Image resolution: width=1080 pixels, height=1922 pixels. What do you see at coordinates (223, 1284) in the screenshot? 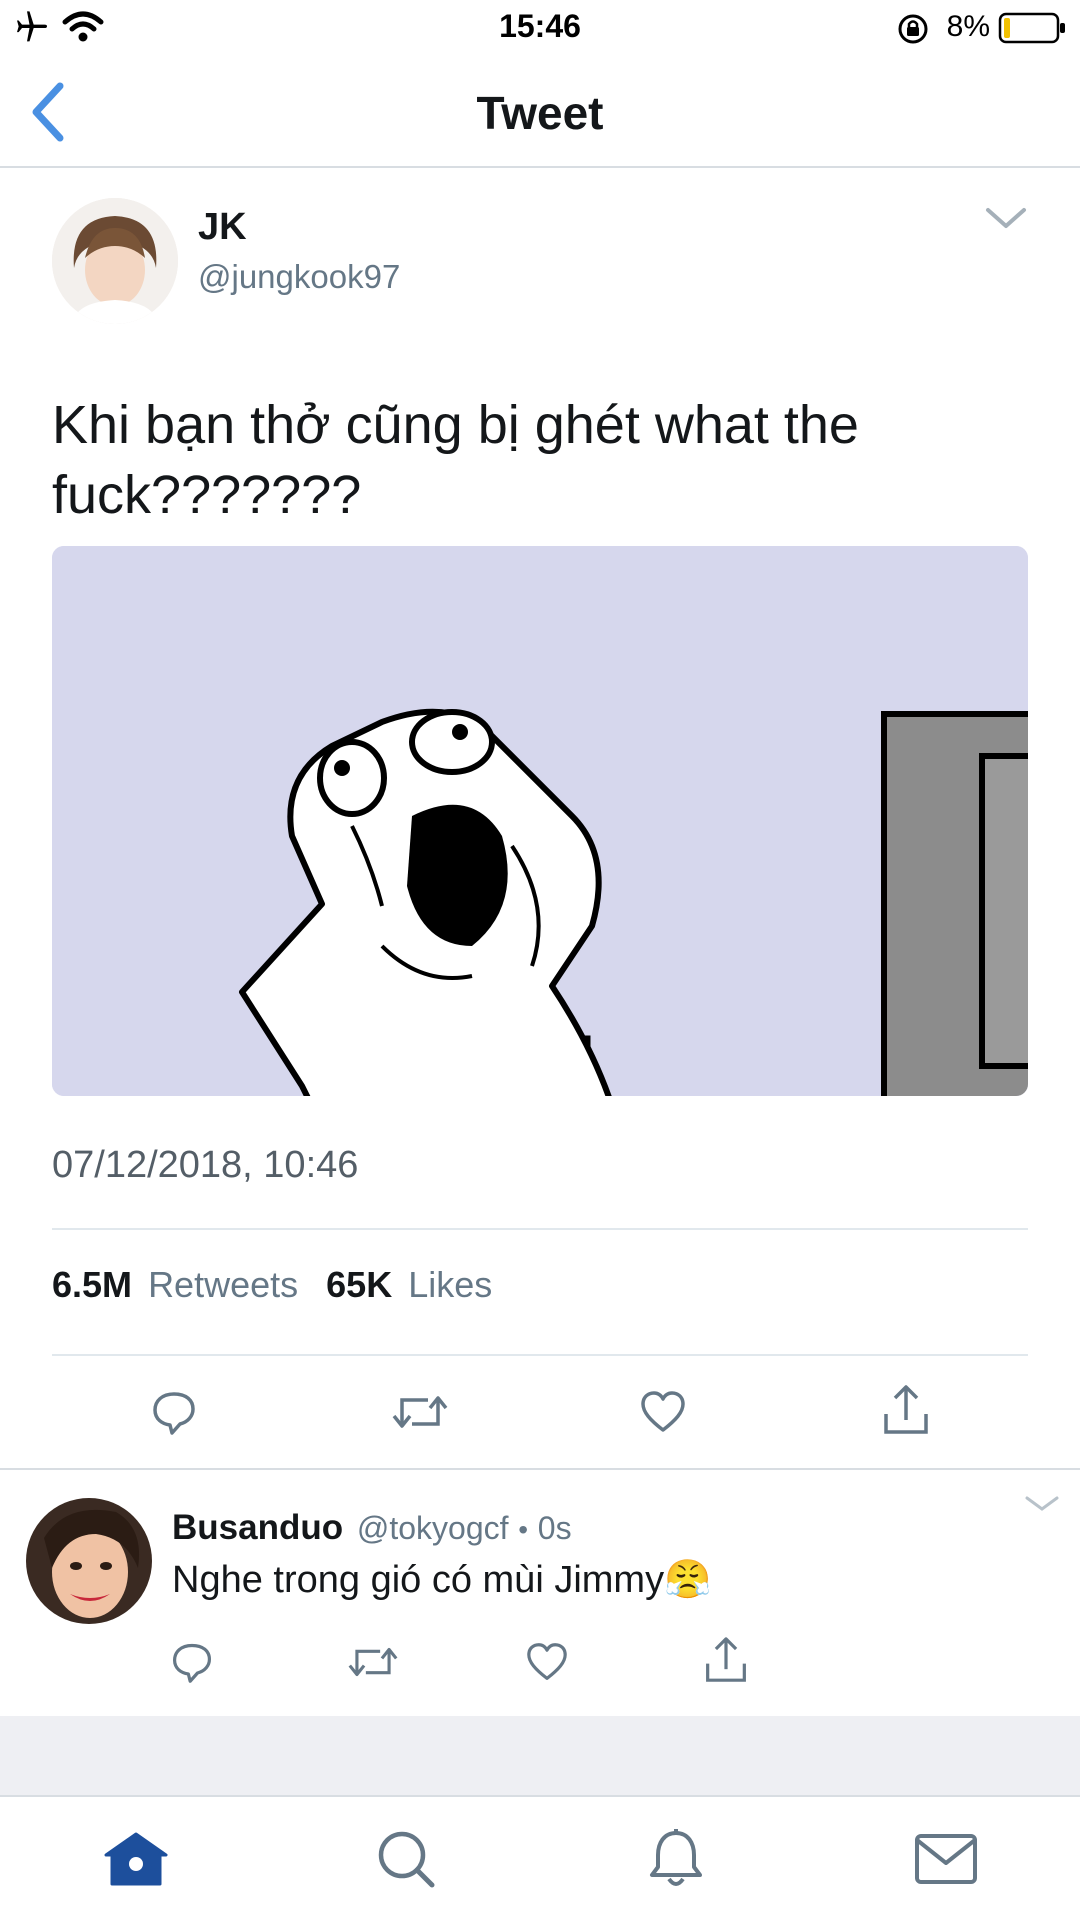
I see `retweet-label: Retweets` at bounding box center [223, 1284].